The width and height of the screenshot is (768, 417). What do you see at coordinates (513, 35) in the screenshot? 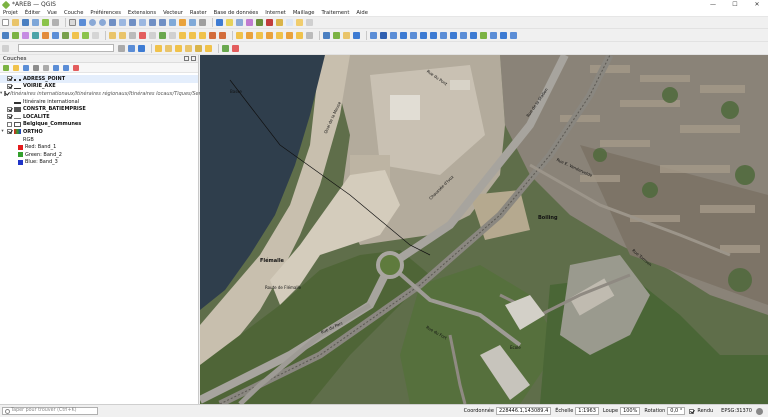
I see `delete-part-icon` at bounding box center [513, 35].